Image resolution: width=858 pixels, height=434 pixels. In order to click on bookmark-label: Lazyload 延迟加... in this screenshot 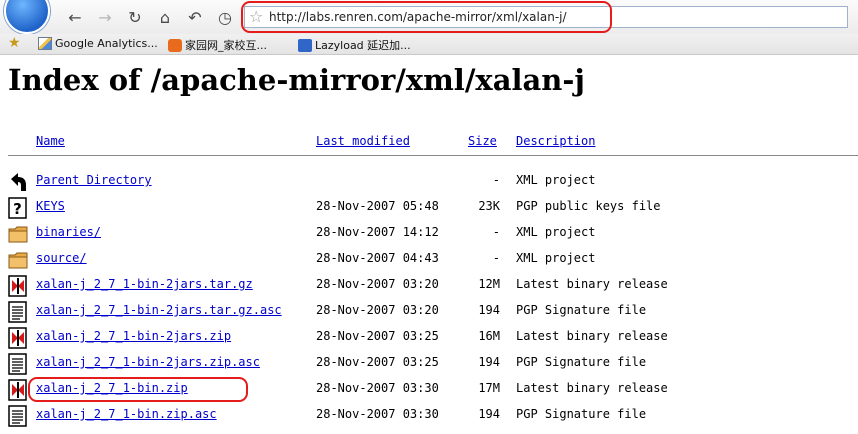, I will do `click(363, 45)`.